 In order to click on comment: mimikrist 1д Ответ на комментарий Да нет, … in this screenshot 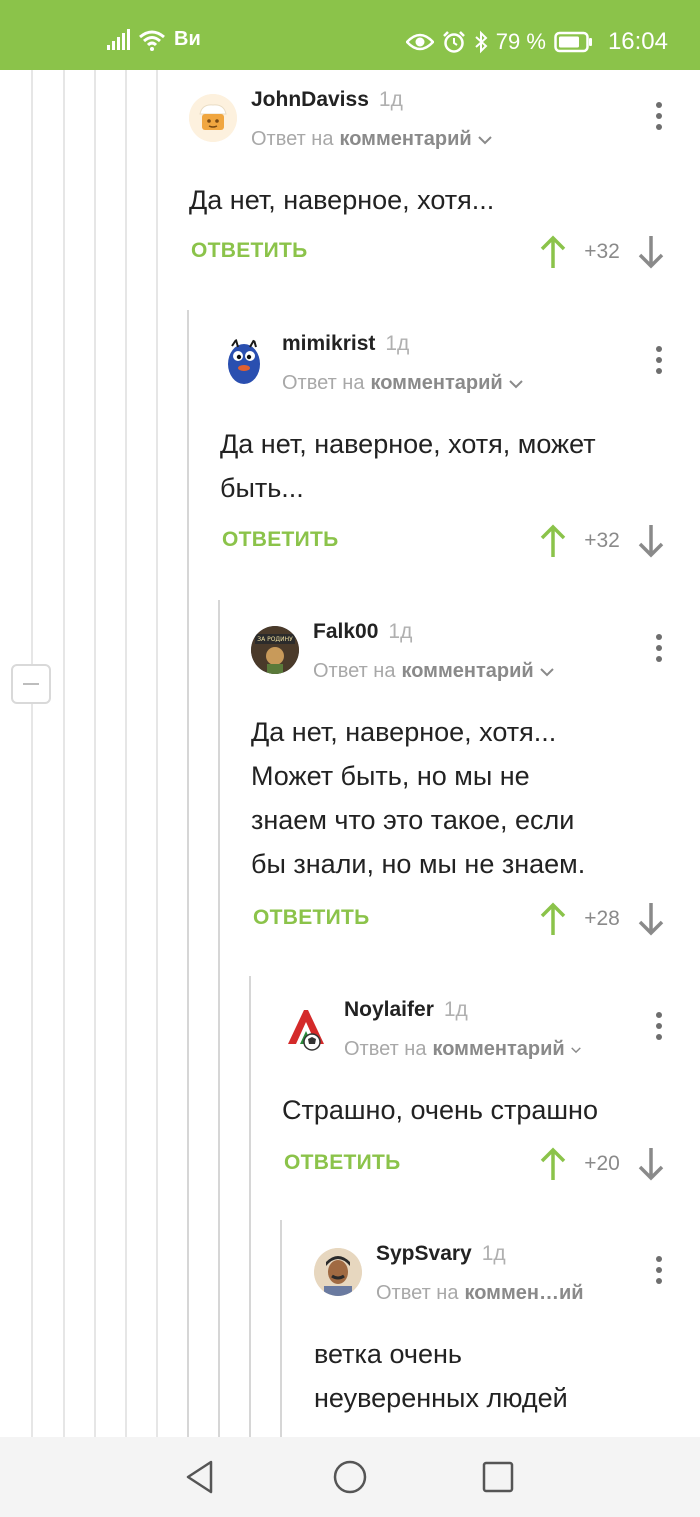, I will do `click(449, 452)`.